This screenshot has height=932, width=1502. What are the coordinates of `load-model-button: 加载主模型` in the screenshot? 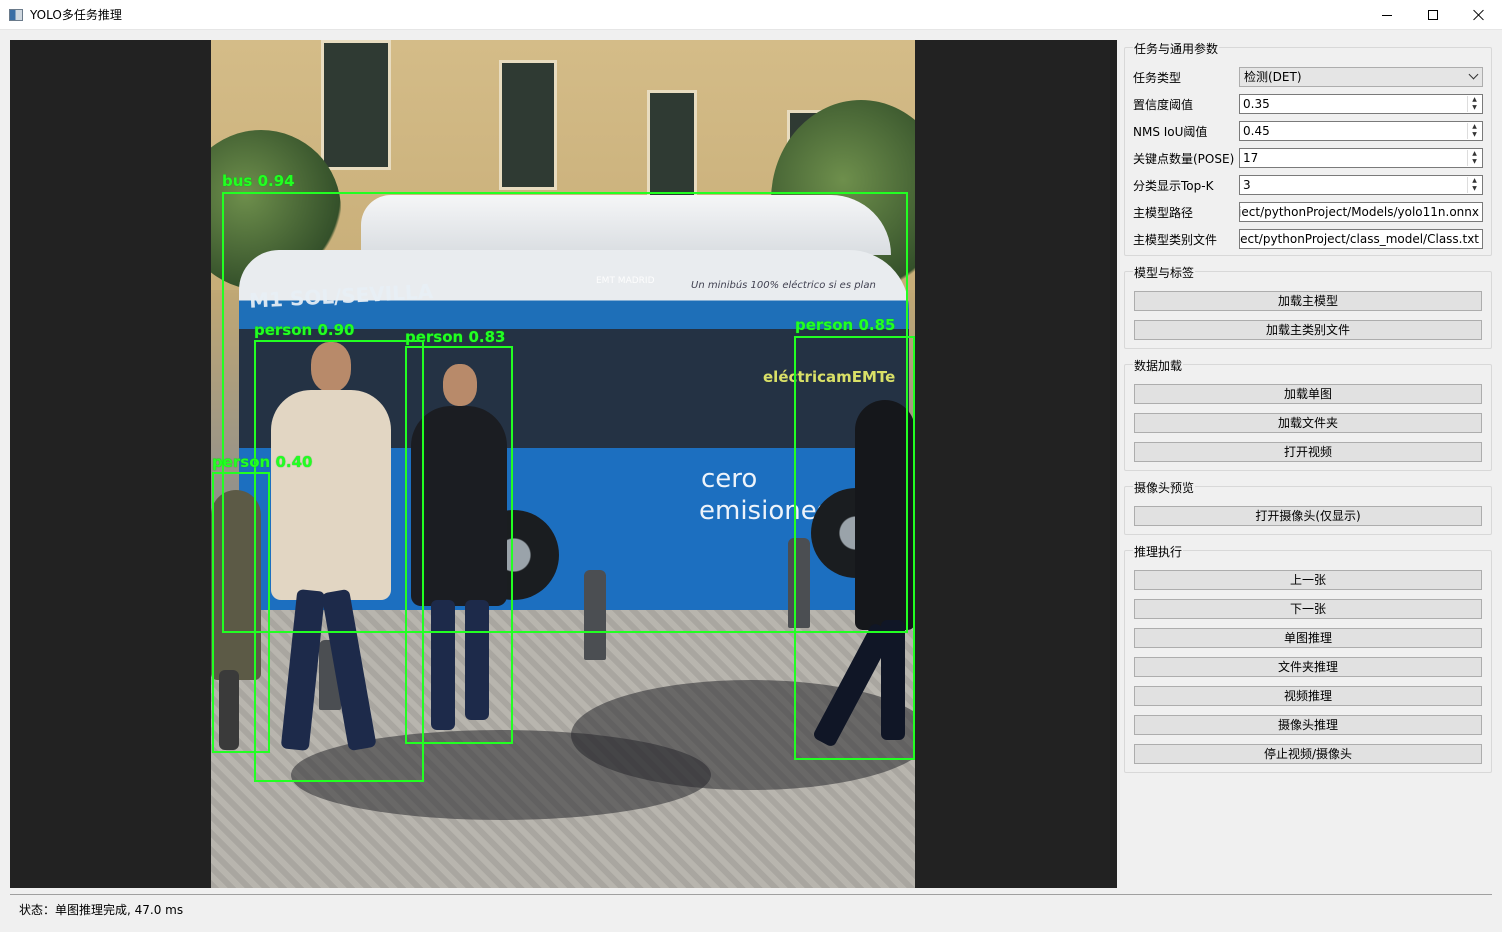 It's located at (1308, 301).